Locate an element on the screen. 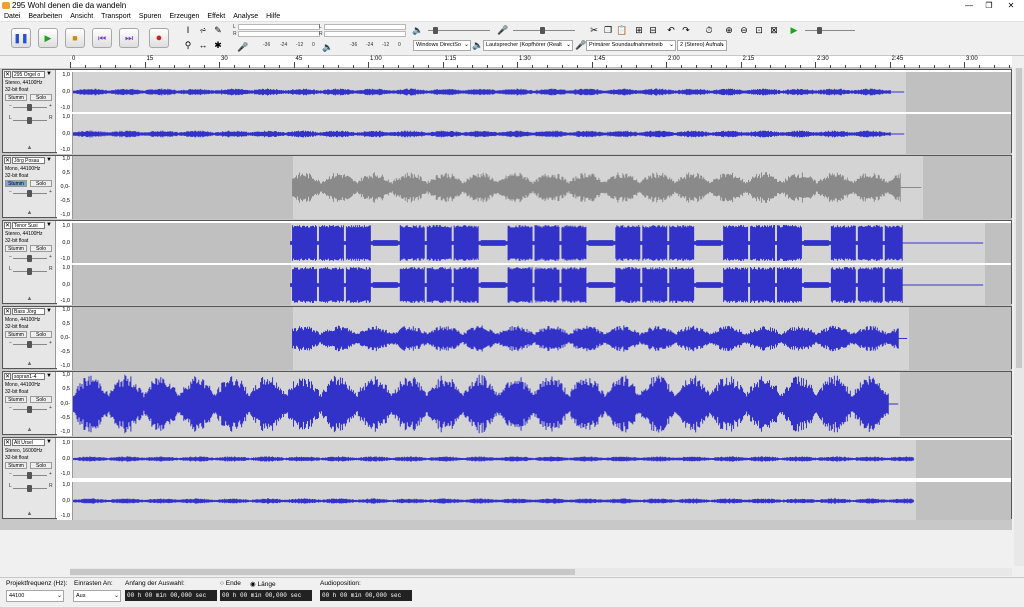 The width and height of the screenshot is (1024, 607). stop-button: ■ is located at coordinates (75, 38).